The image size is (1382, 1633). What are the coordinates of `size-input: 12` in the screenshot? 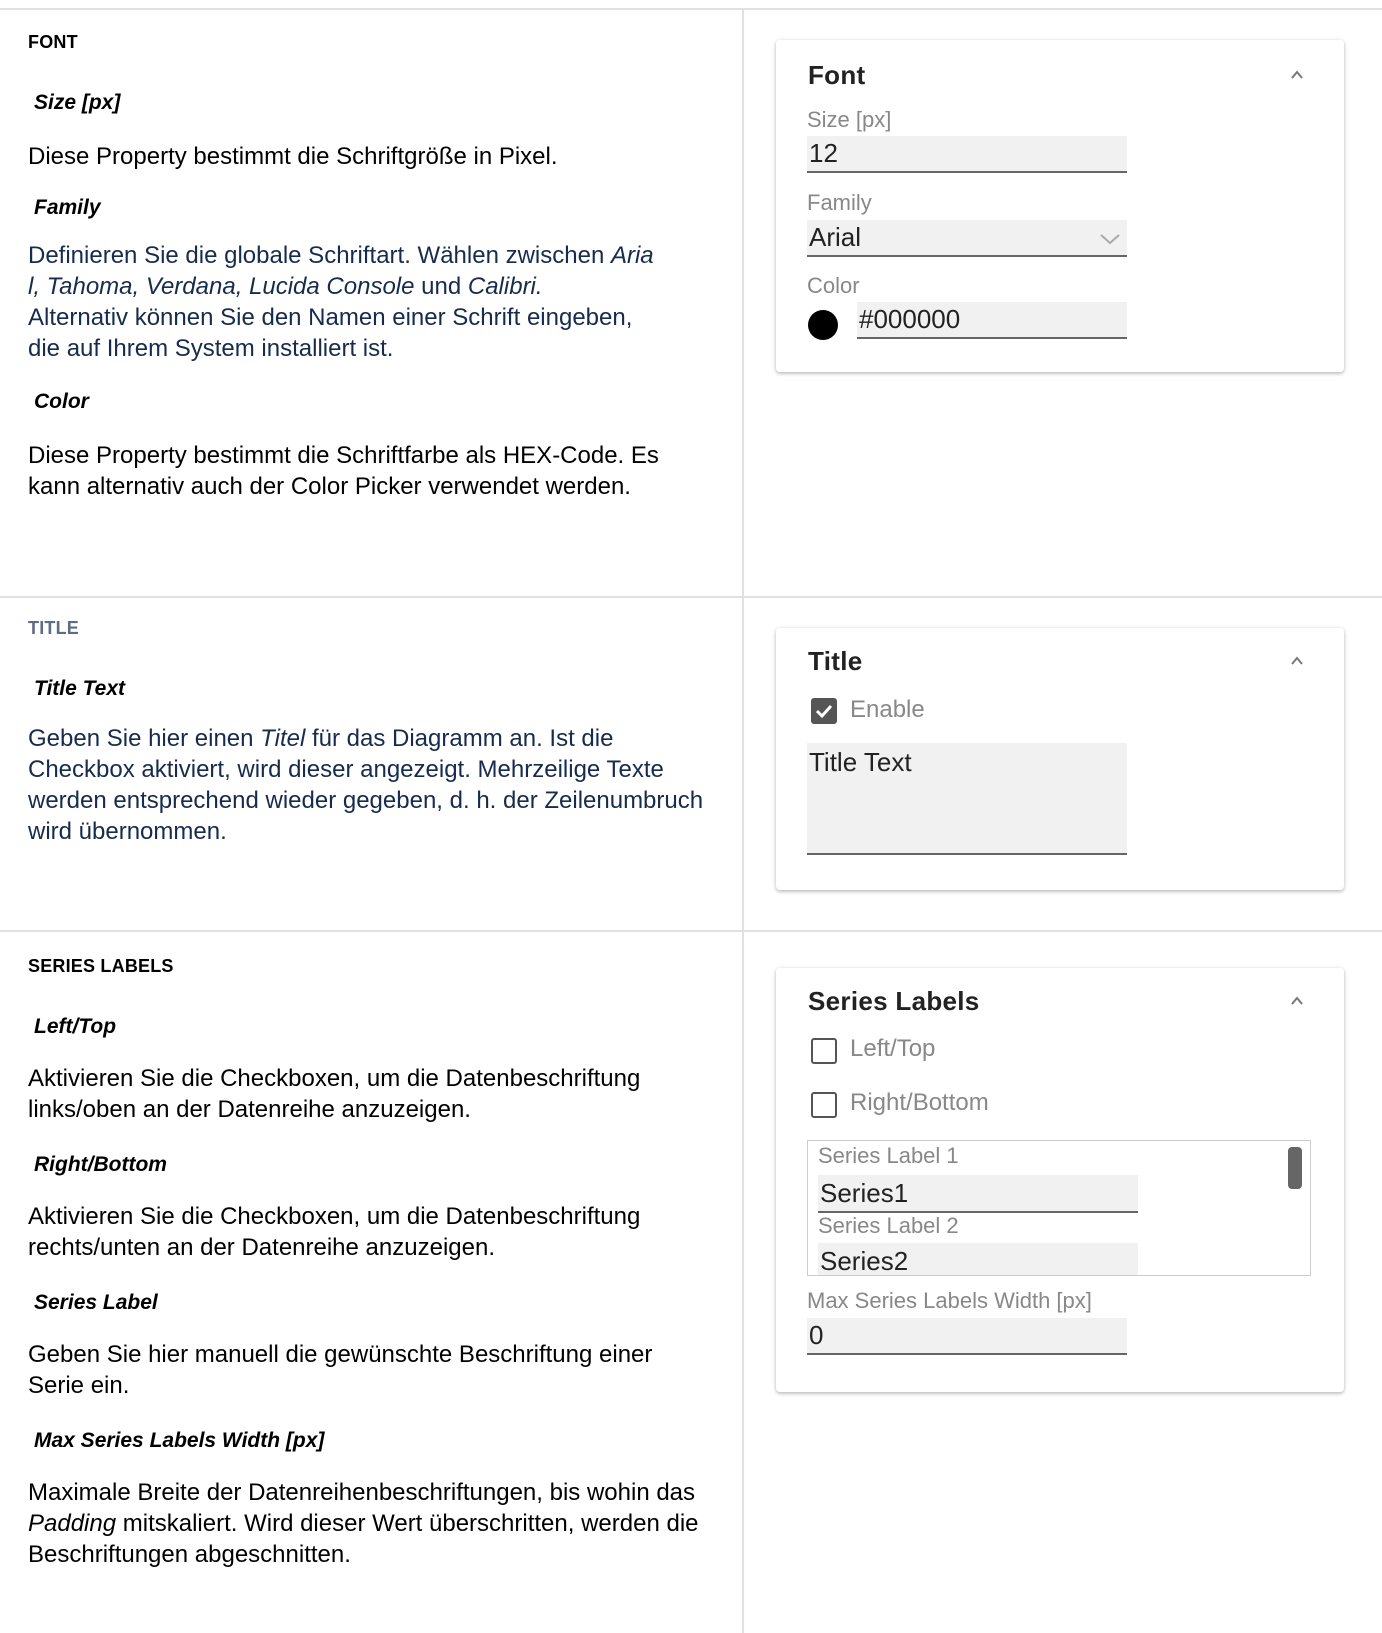 It's located at (967, 154).